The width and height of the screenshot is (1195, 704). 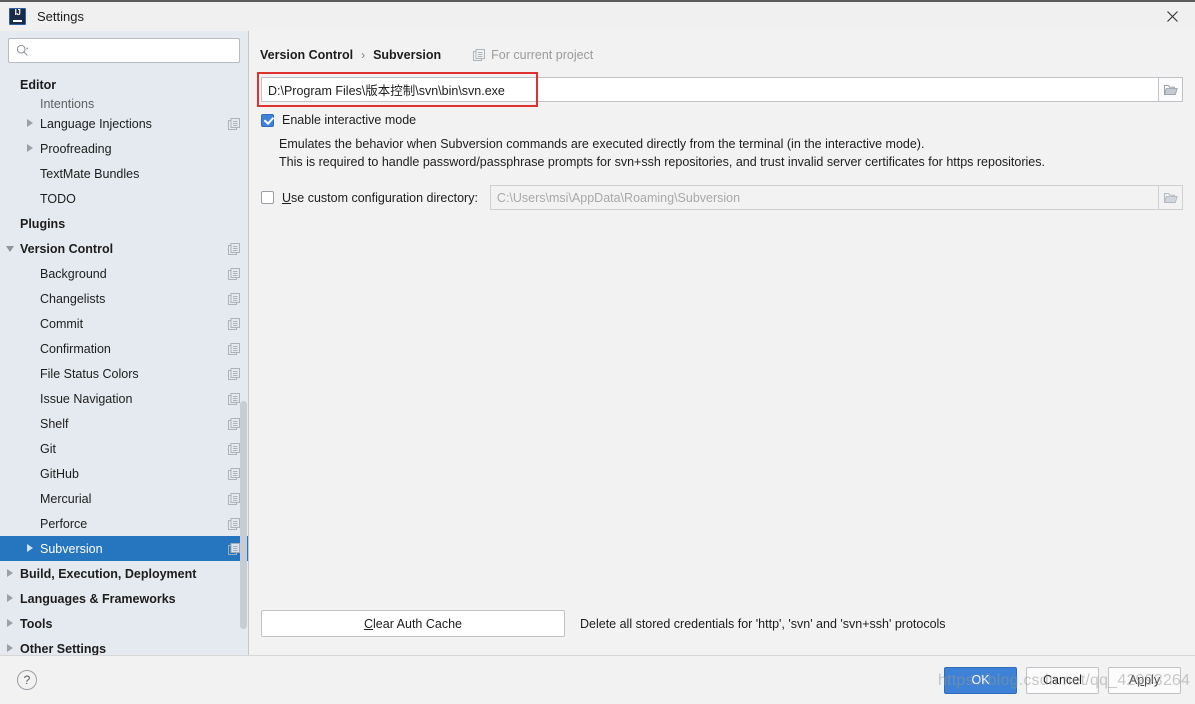 I want to click on sidebar-item-subversion: Subversion, so click(x=124, y=548).